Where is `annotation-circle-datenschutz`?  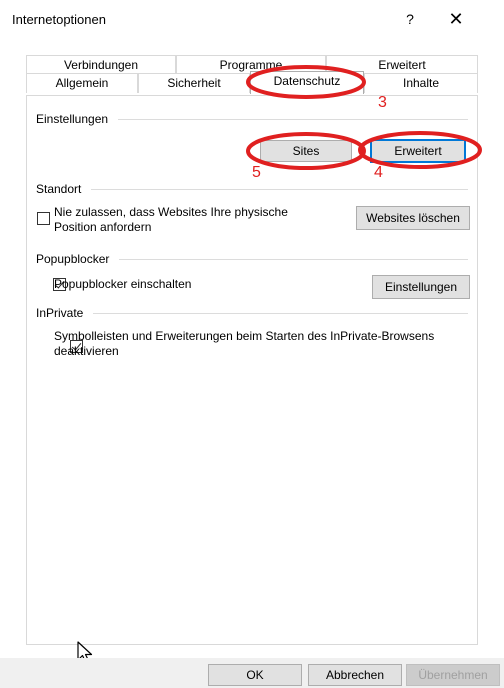 annotation-circle-datenschutz is located at coordinates (306, 82).